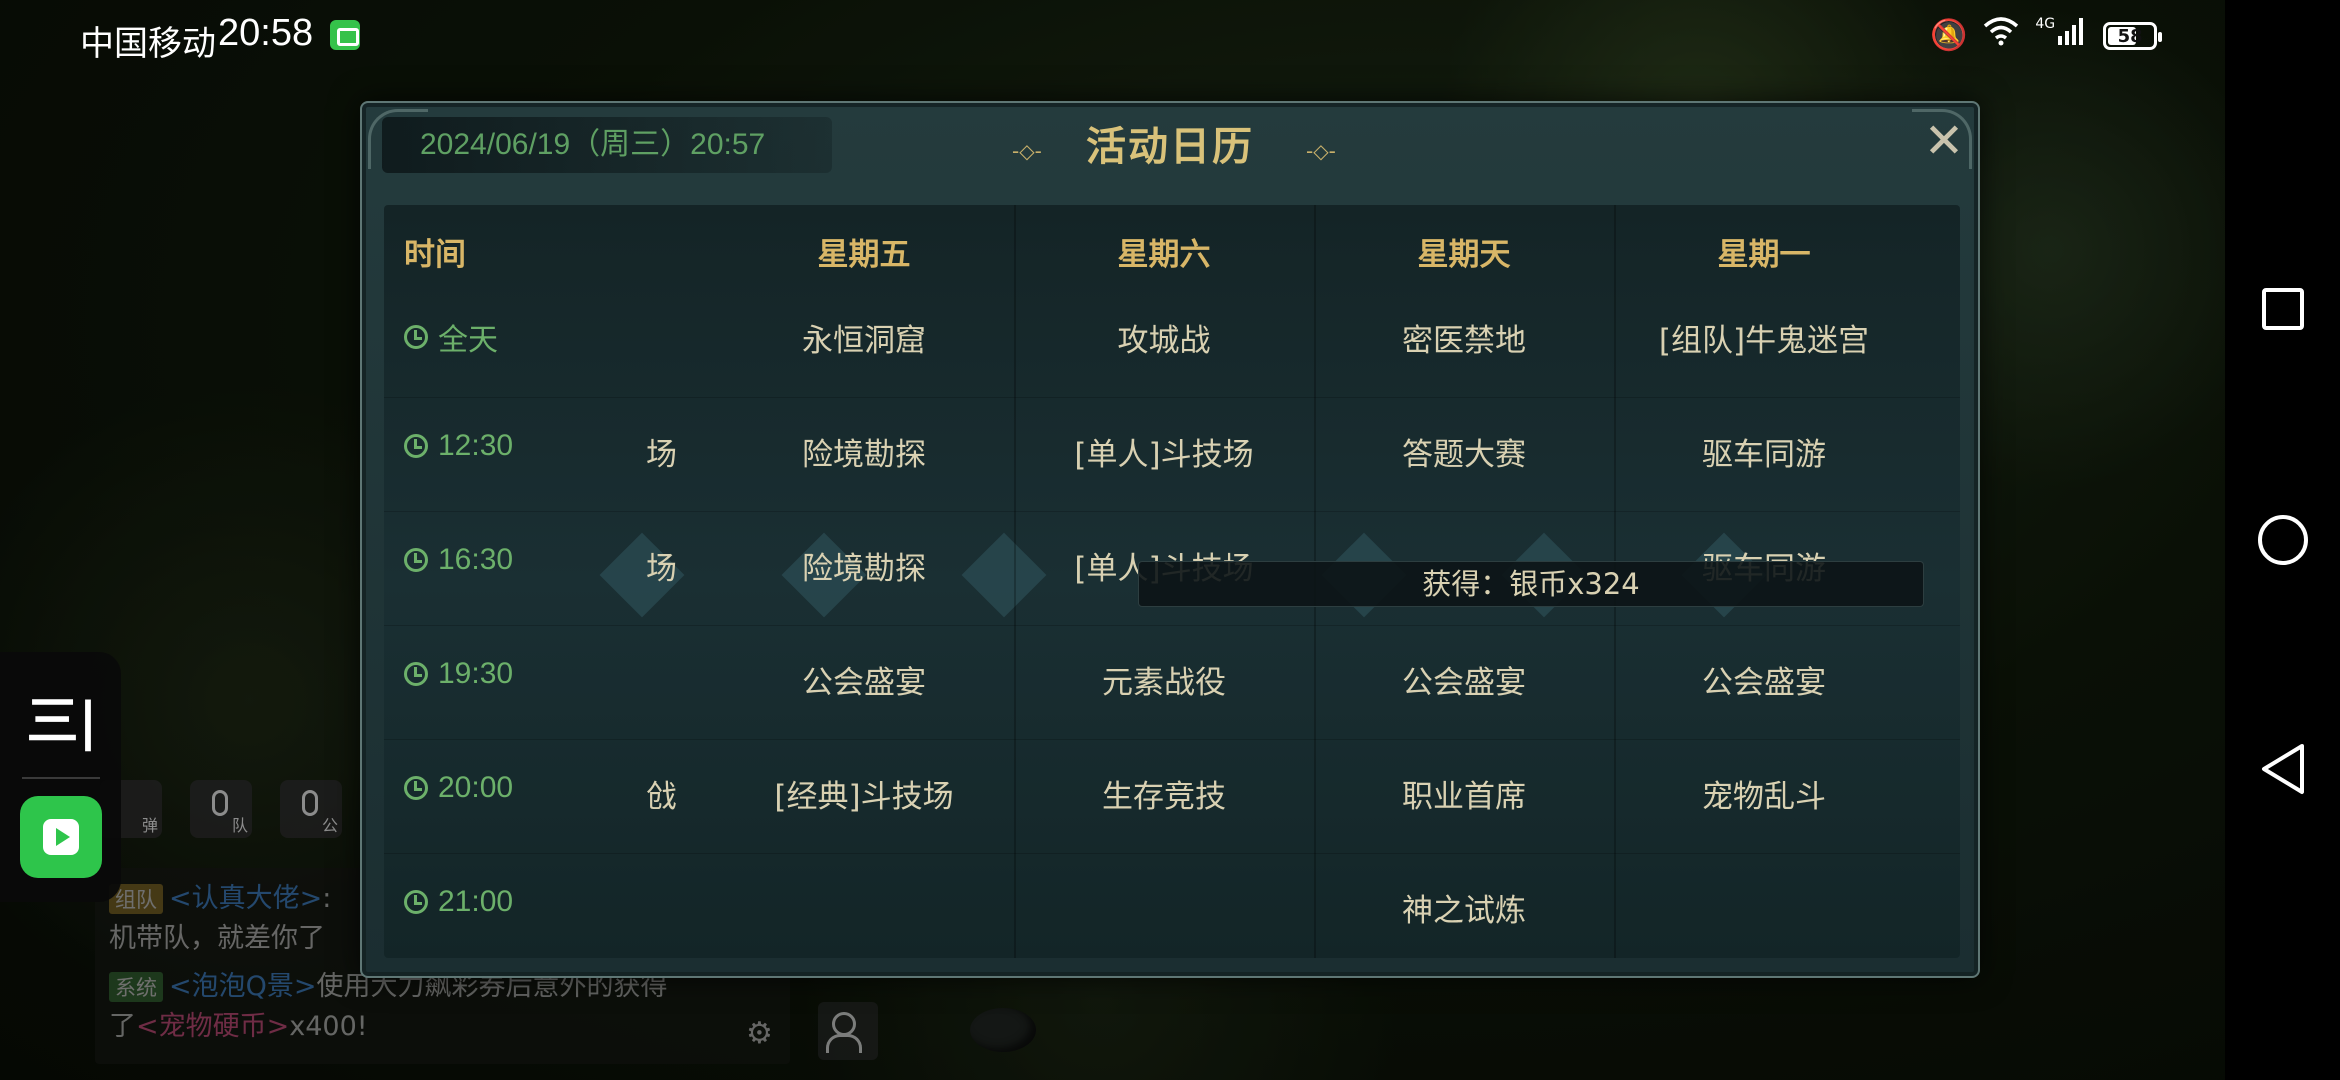  What do you see at coordinates (1764, 451) in the screenshot?
I see `activity-cell: 驱车同游` at bounding box center [1764, 451].